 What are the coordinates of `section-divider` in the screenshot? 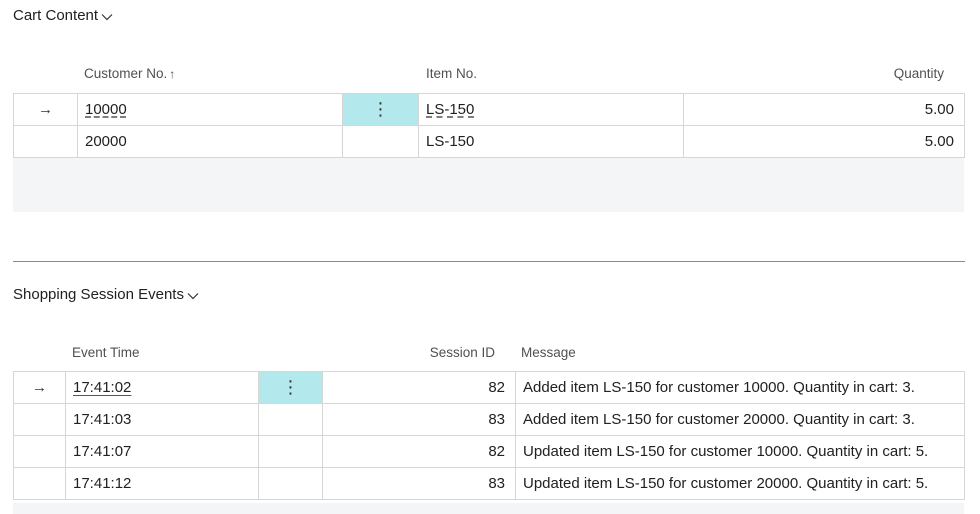 It's located at (489, 261).